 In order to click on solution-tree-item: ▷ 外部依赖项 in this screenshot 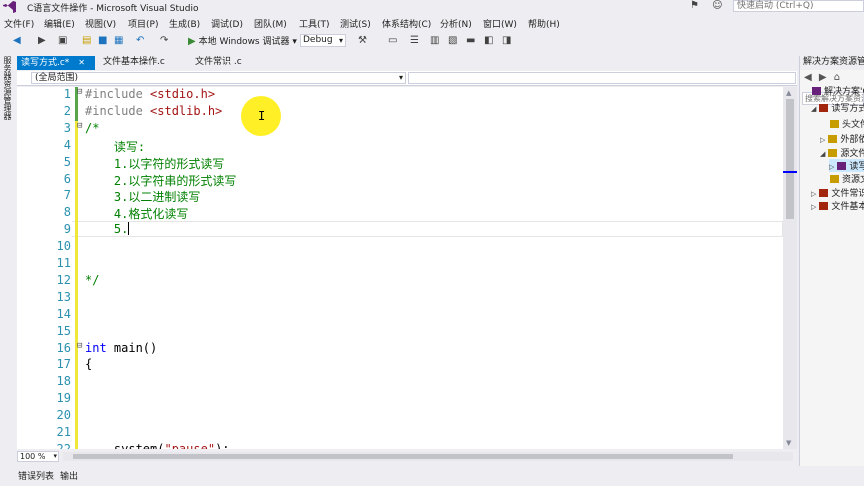, I will do `click(842, 138)`.